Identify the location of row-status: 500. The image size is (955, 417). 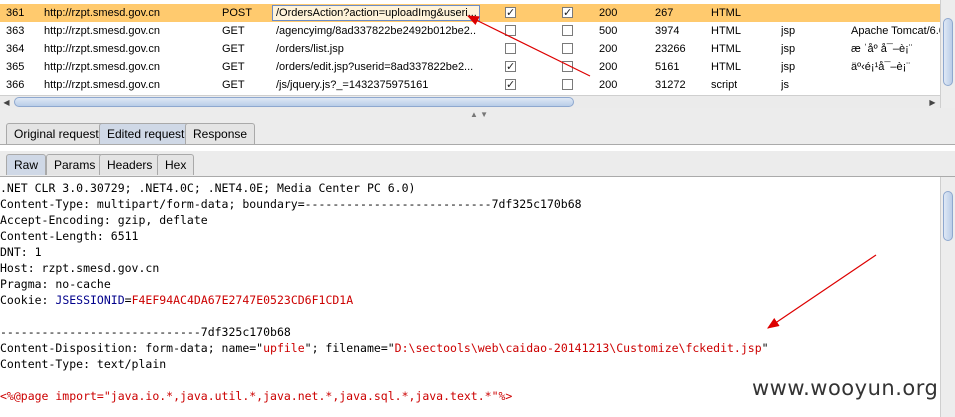
(608, 31).